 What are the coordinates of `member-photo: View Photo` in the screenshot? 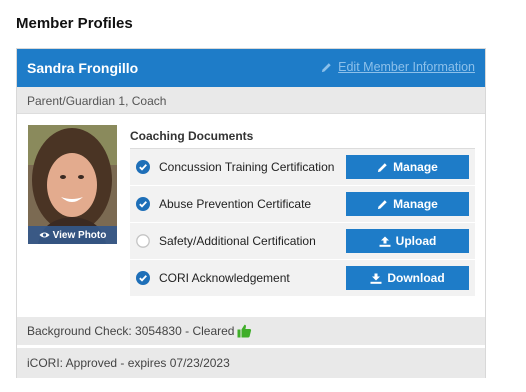 It's located at (72, 184).